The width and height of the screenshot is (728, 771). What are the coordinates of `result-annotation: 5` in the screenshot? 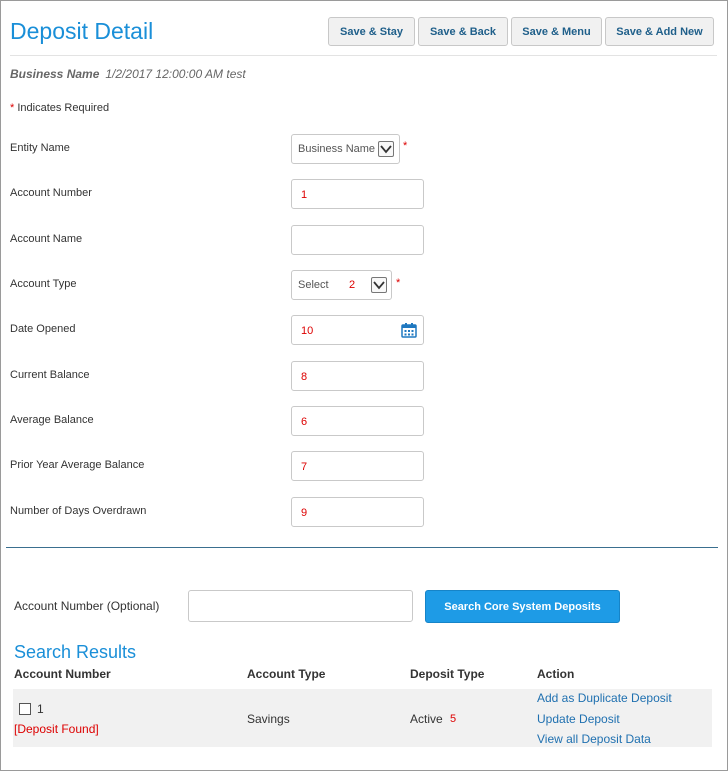 It's located at (453, 719).